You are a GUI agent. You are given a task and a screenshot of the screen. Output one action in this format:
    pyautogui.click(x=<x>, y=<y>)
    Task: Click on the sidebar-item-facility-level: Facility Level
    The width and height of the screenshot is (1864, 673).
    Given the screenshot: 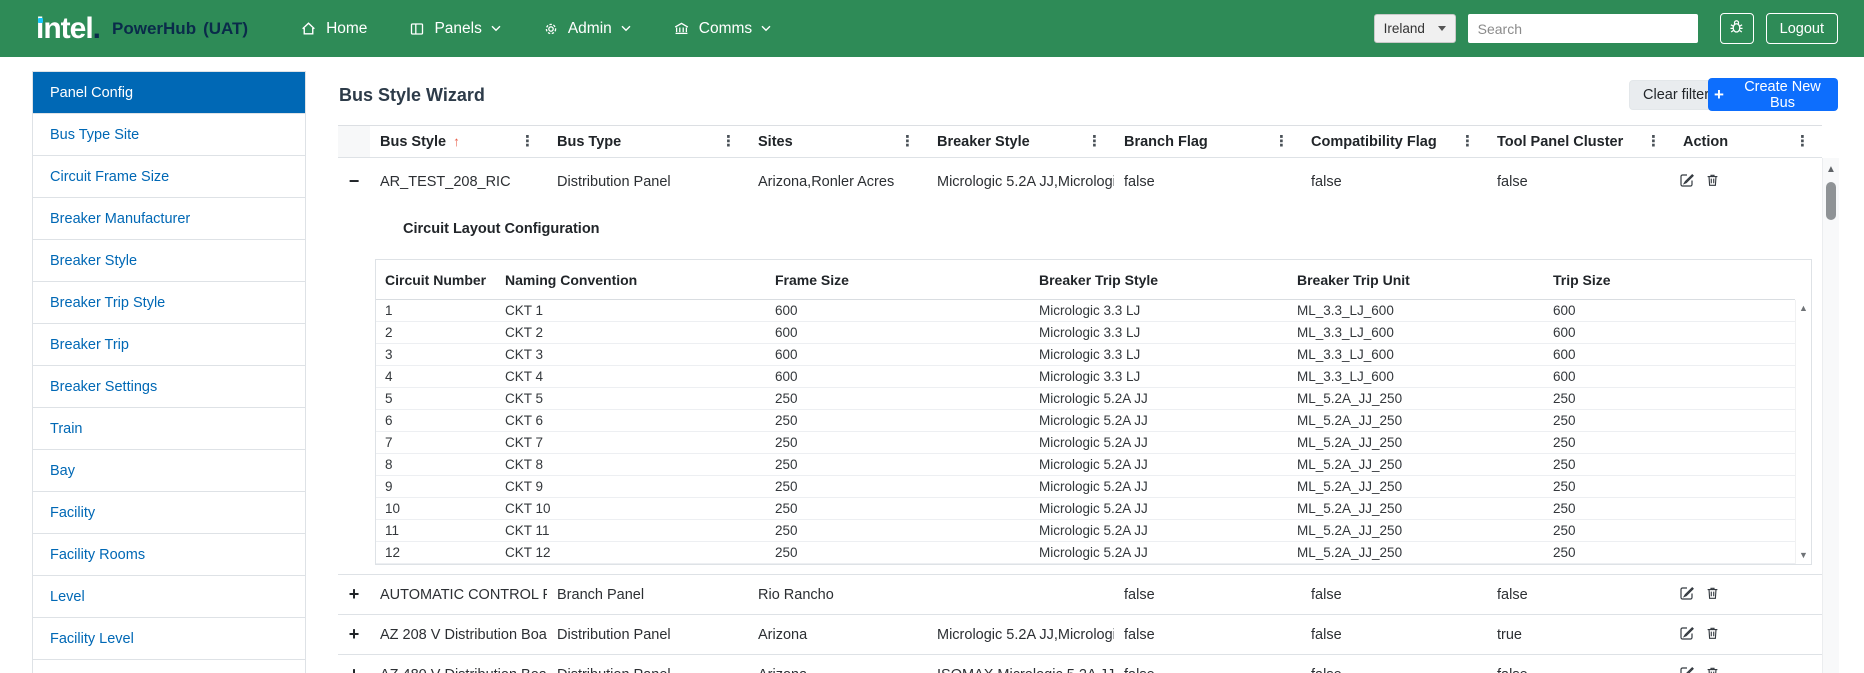 What is the action you would take?
    pyautogui.click(x=169, y=639)
    